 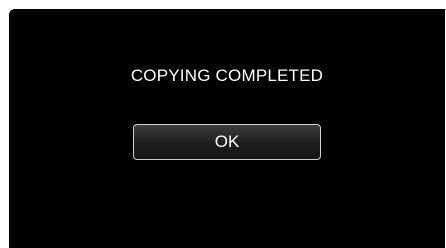 What do you see at coordinates (227, 142) in the screenshot?
I see `ok-button: OK` at bounding box center [227, 142].